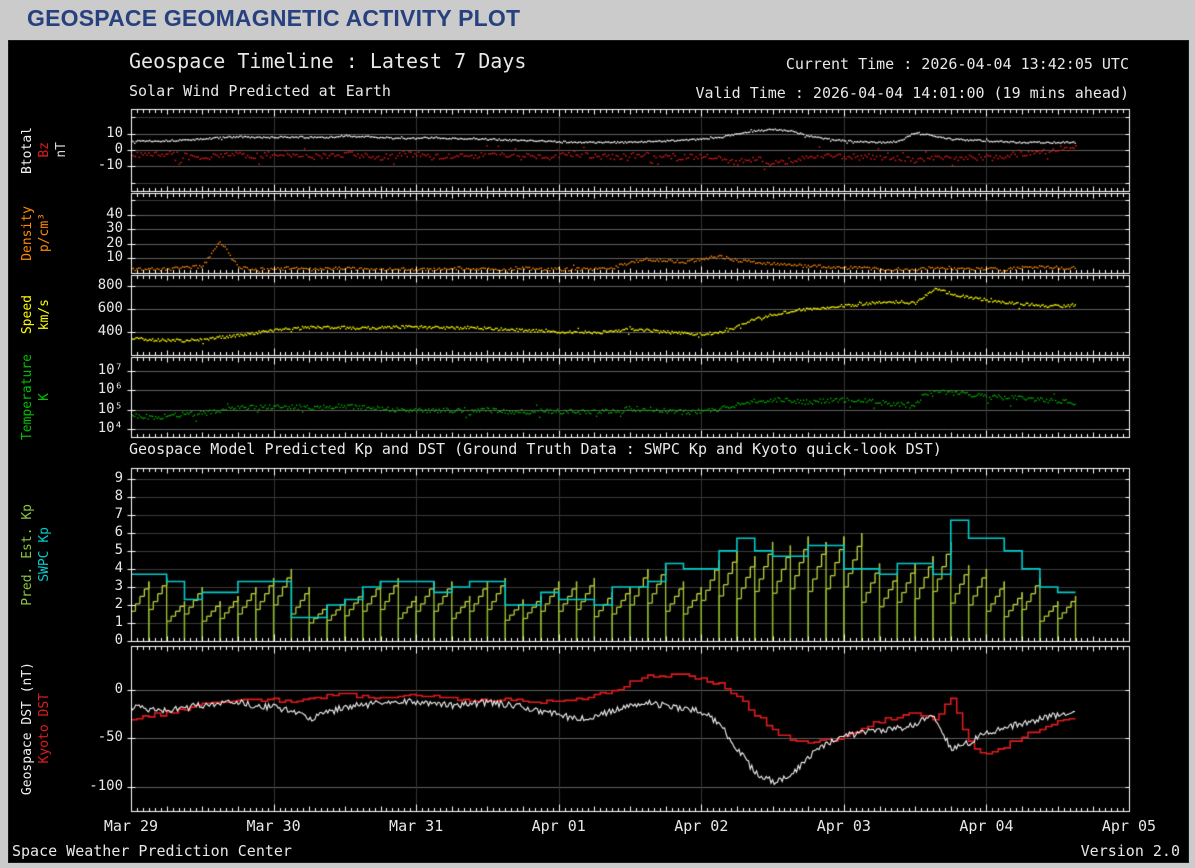 The width and height of the screenshot is (1195, 868). Describe the element at coordinates (44, 150) in the screenshot. I see `axis-label: Bz` at that location.